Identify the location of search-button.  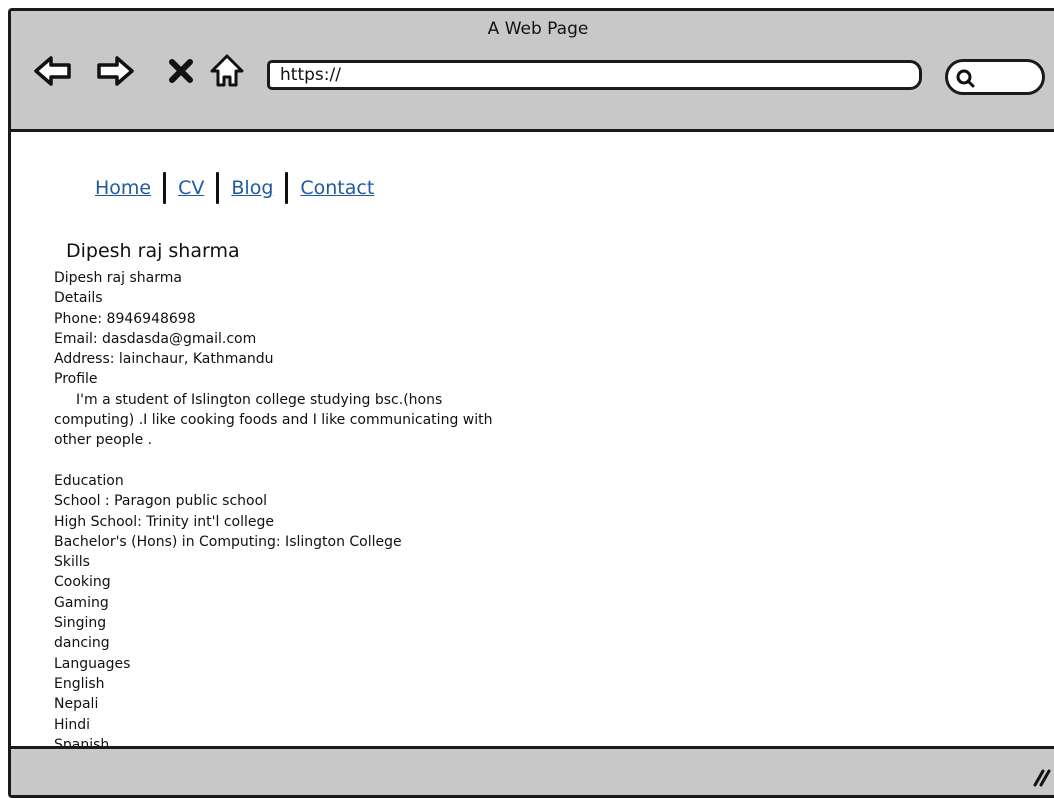
(995, 77).